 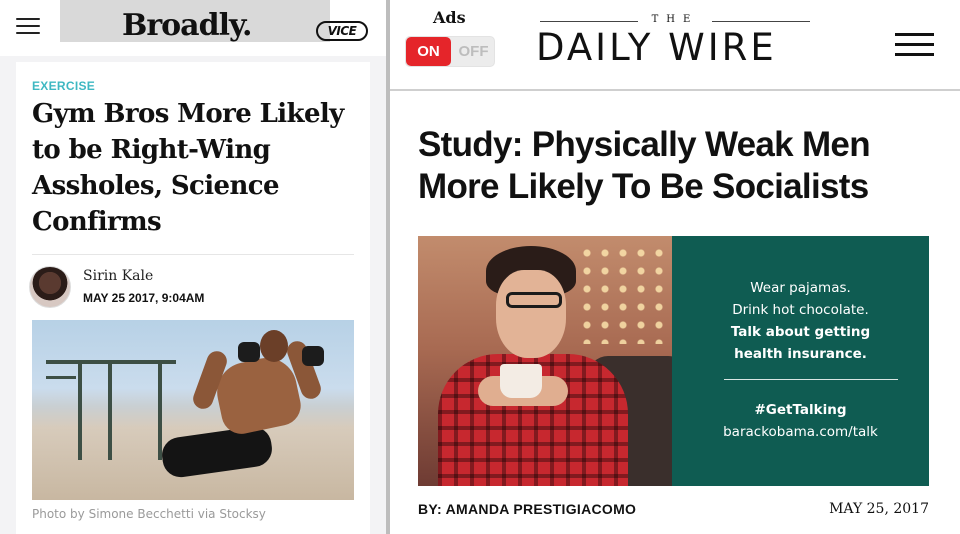 What do you see at coordinates (527, 509) in the screenshot?
I see `byline: BY: AMANDA PRESTIGIACOMO` at bounding box center [527, 509].